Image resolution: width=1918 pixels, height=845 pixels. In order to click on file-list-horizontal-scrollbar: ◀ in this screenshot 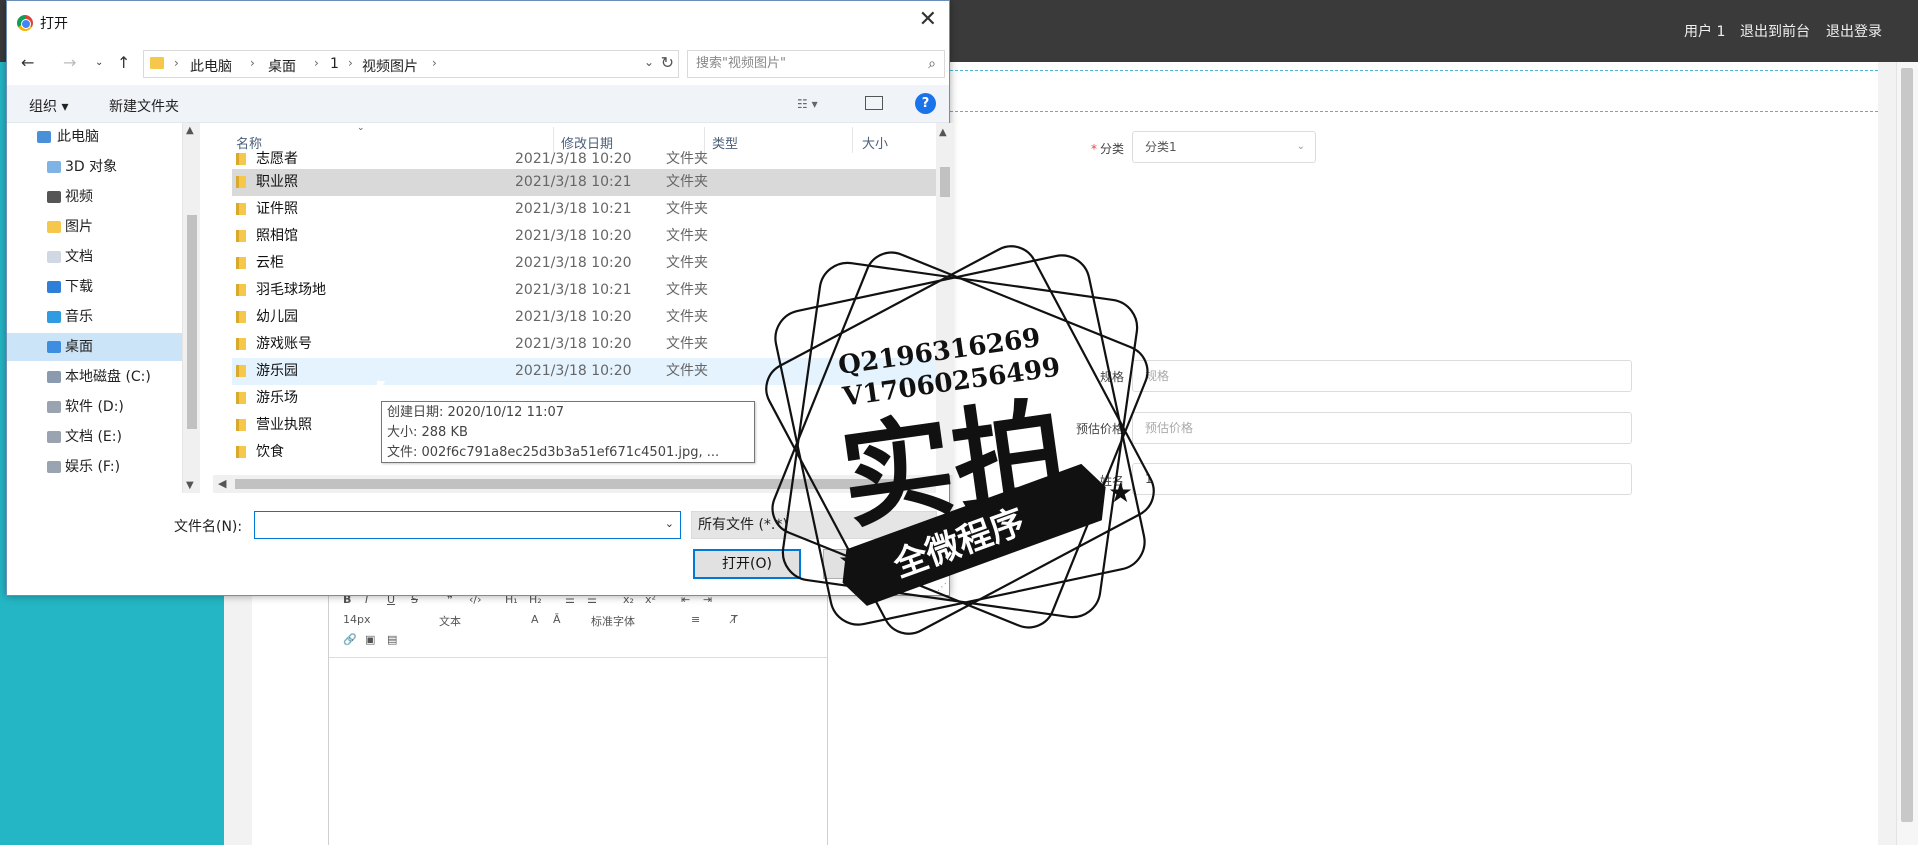, I will do `click(574, 484)`.